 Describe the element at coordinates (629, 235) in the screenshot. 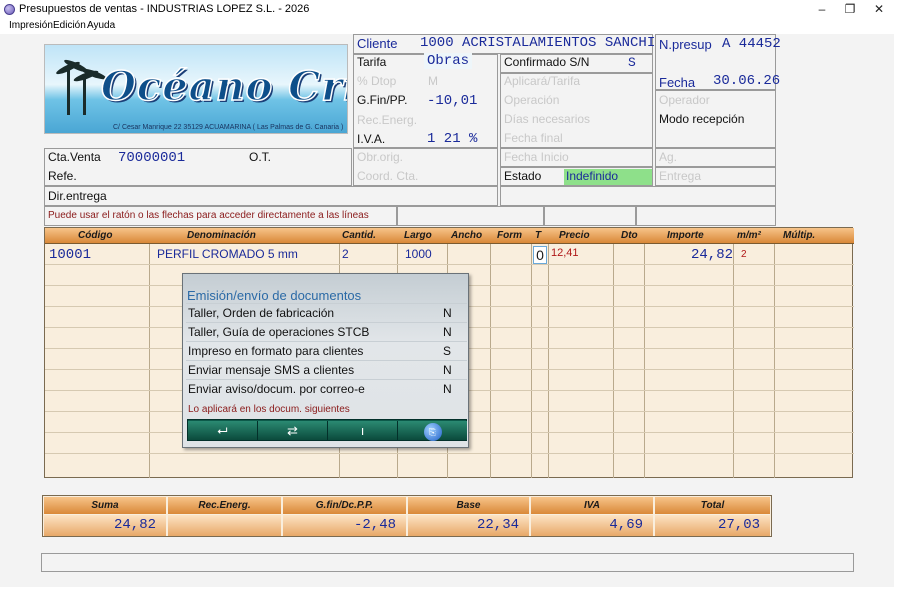

I see `col-dto: Dto` at that location.